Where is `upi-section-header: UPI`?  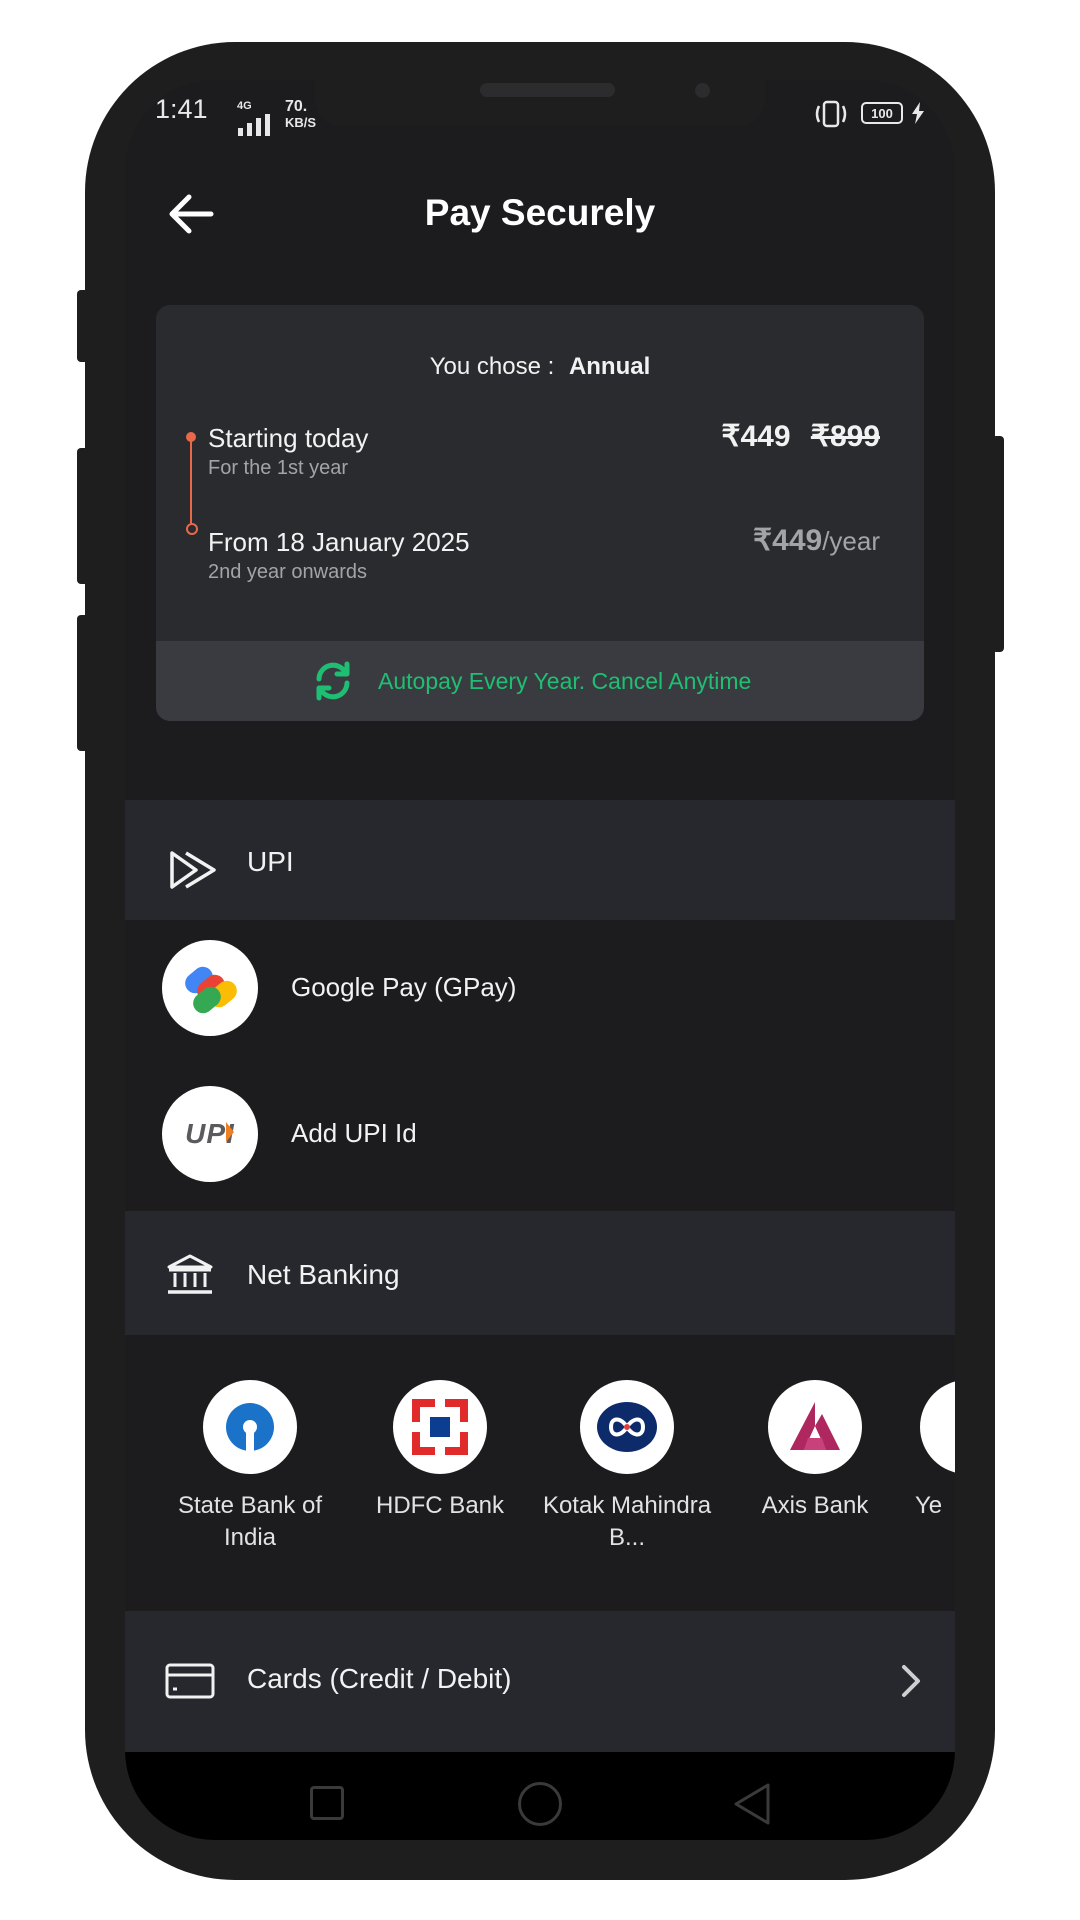 upi-section-header: UPI is located at coordinates (540, 860).